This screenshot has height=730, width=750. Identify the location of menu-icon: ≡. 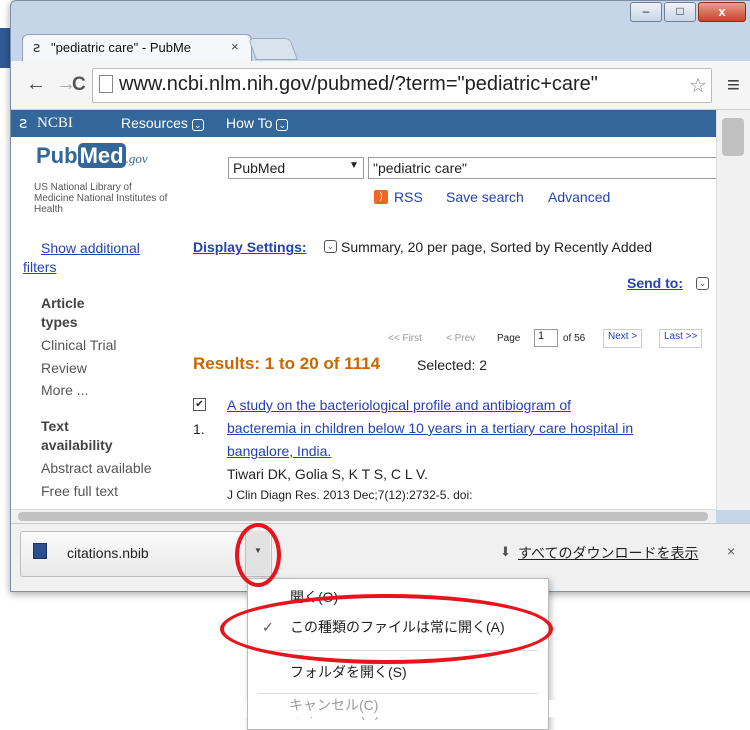
(733, 85).